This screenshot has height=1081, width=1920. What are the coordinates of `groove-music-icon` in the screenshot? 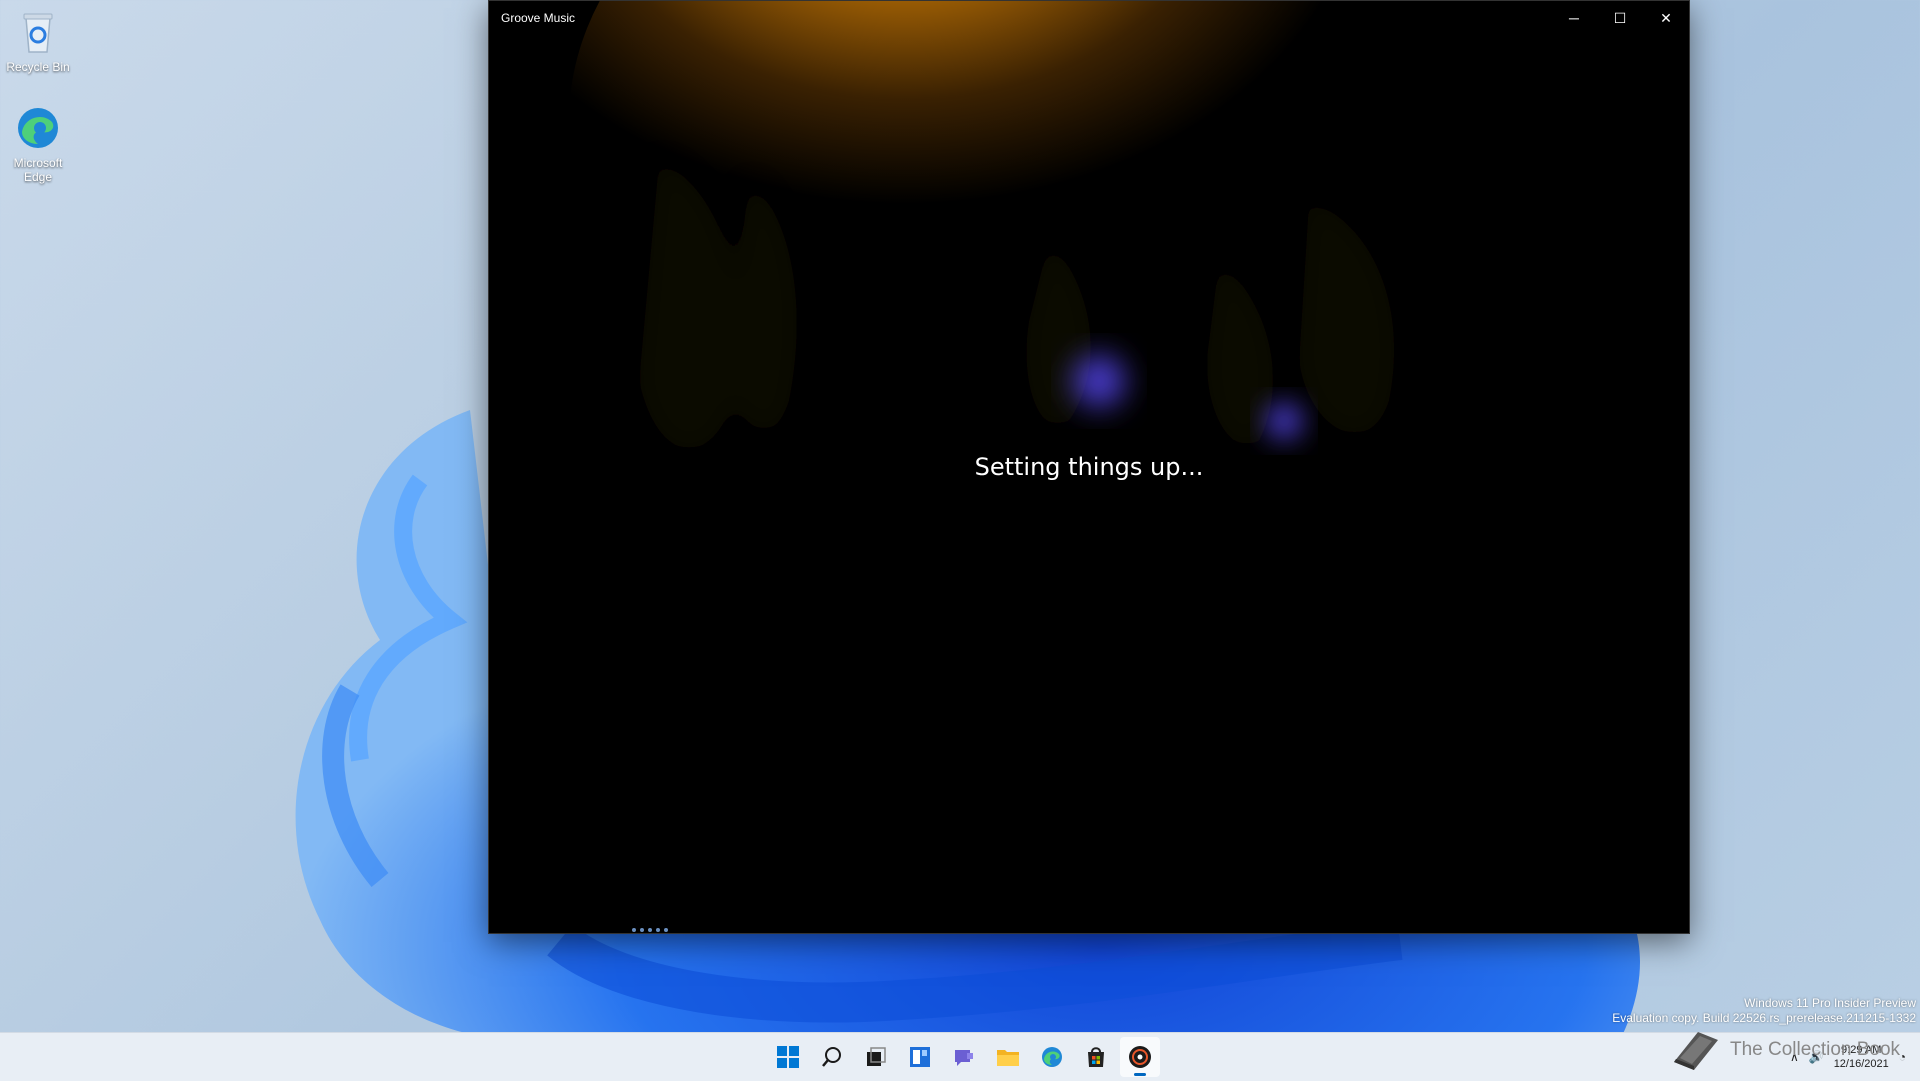 It's located at (1140, 1057).